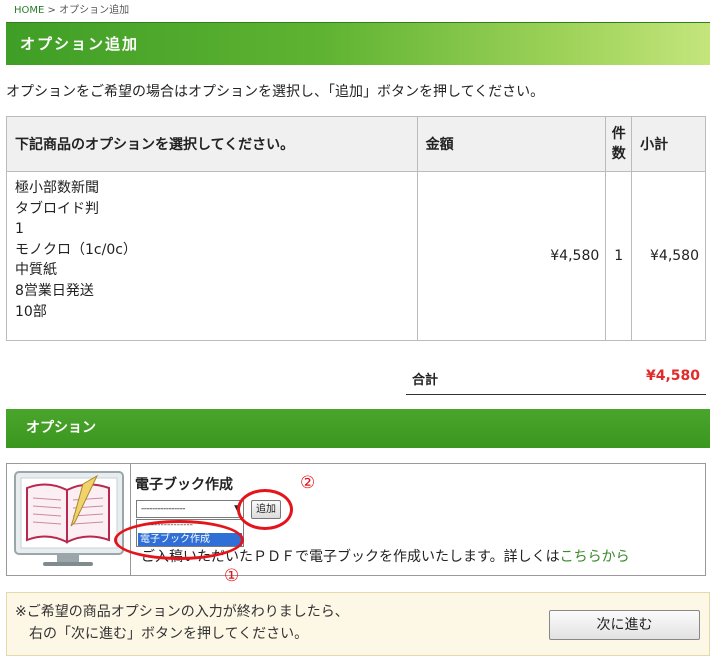 The width and height of the screenshot is (716, 663). Describe the element at coordinates (511, 256) in the screenshot. I see `price-cell: ¥4,580` at that location.